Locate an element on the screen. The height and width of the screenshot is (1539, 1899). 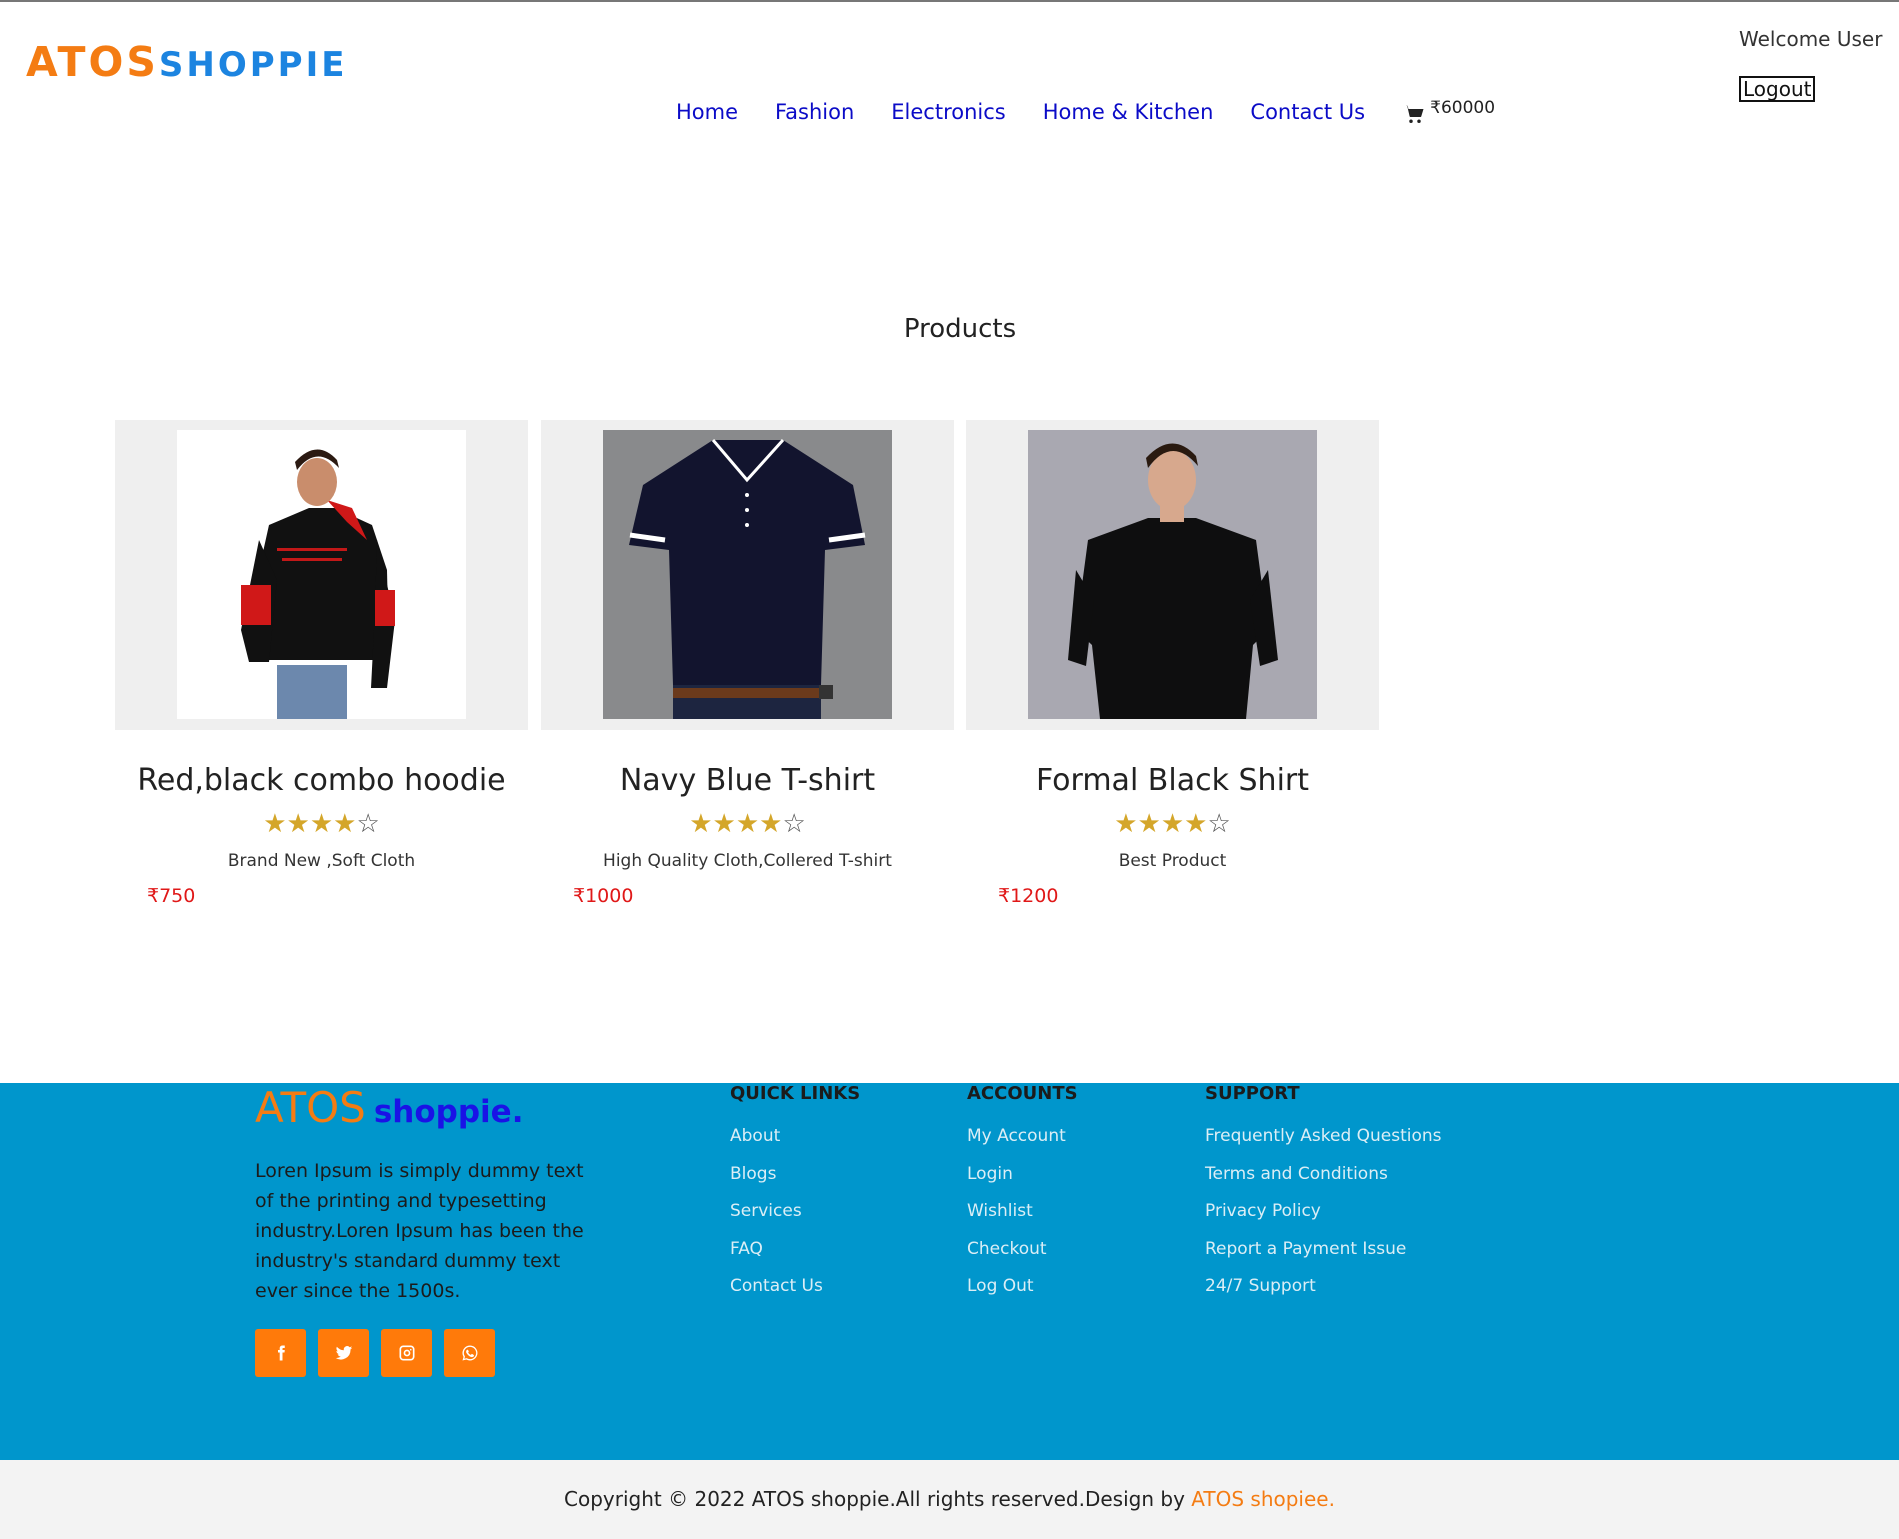
footer-link-login: Login is located at coordinates (1022, 1175).